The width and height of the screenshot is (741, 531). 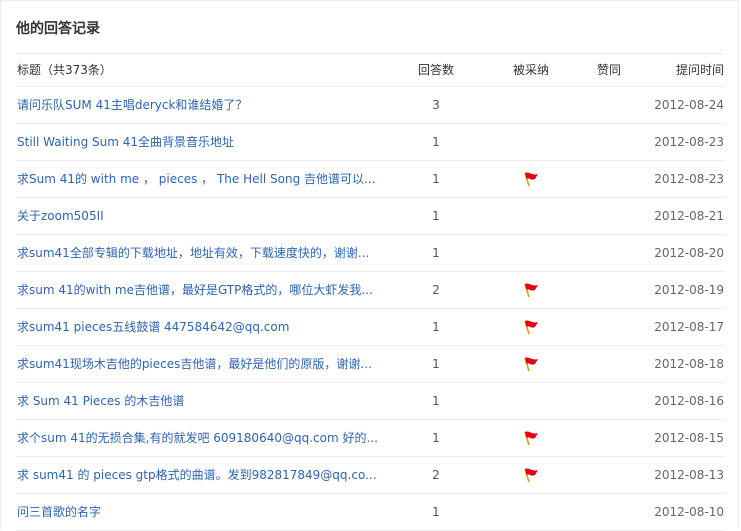 What do you see at coordinates (207, 401) in the screenshot?
I see `question-title-link: 求 Sum 41 Pieces 的木吉他谱` at bounding box center [207, 401].